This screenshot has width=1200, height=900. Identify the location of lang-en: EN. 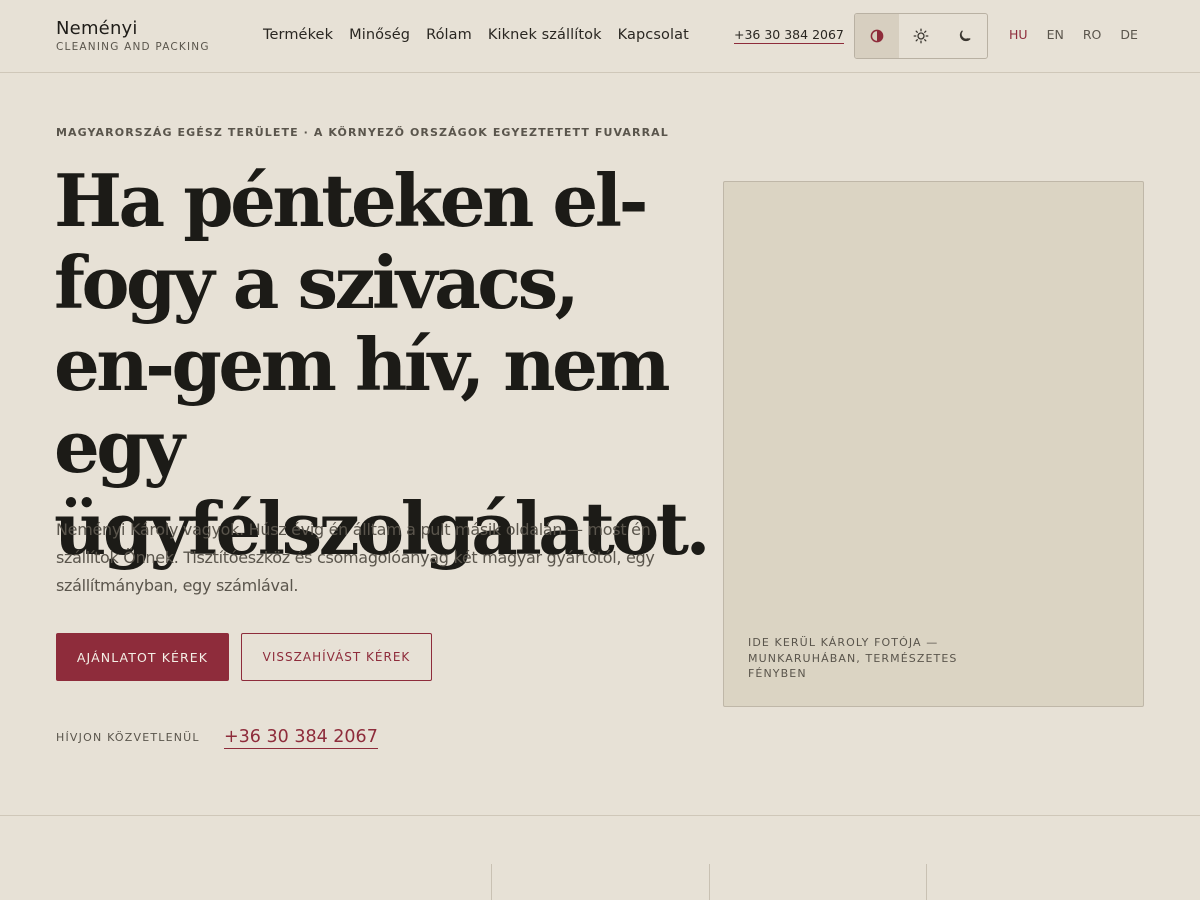
(1055, 34).